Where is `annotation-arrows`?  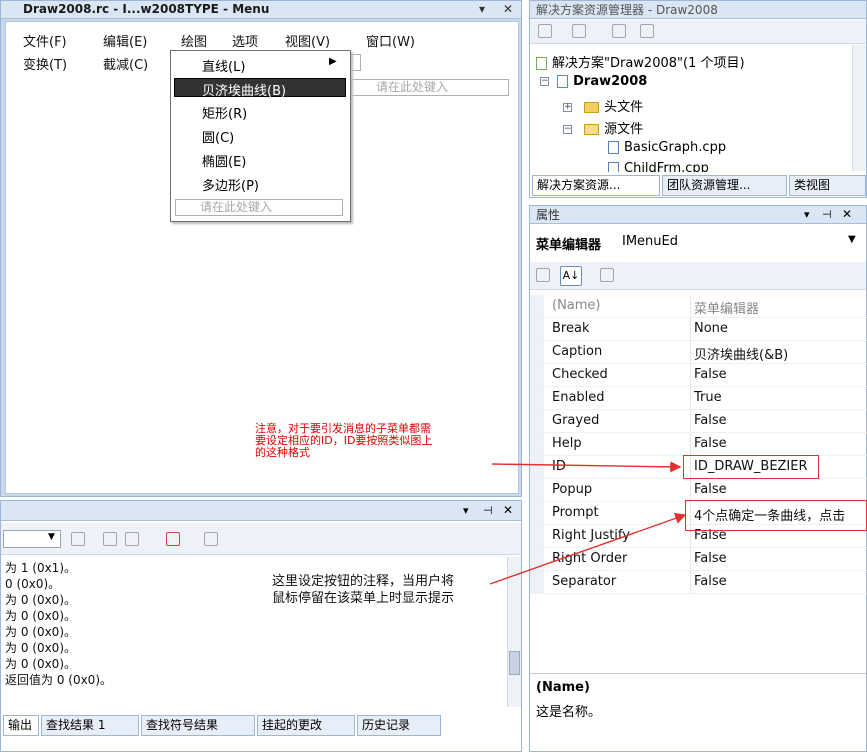
annotation-arrows is located at coordinates (588, 523).